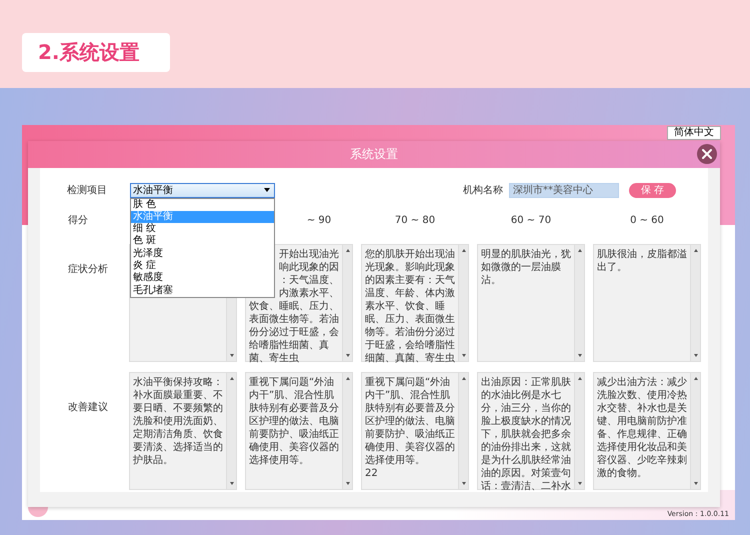  Describe the element at coordinates (410, 428) in the screenshot. I see `advice-text: 重视下属问题“外油内干”肌、混合性肌肤特别有必要普及分区护理的做法、电脑前要防护、吸油纸正确使用、美容仪器的选择使用等。 22` at that location.